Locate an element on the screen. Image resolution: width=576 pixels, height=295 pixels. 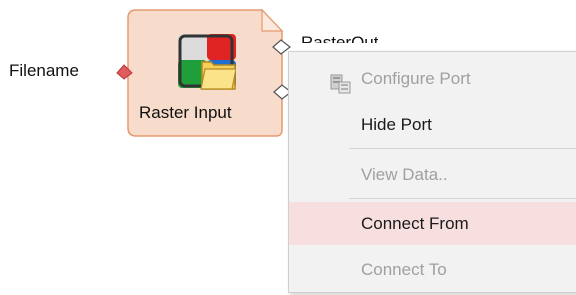
menu-item-view-data: View Data.. is located at coordinates (432, 174).